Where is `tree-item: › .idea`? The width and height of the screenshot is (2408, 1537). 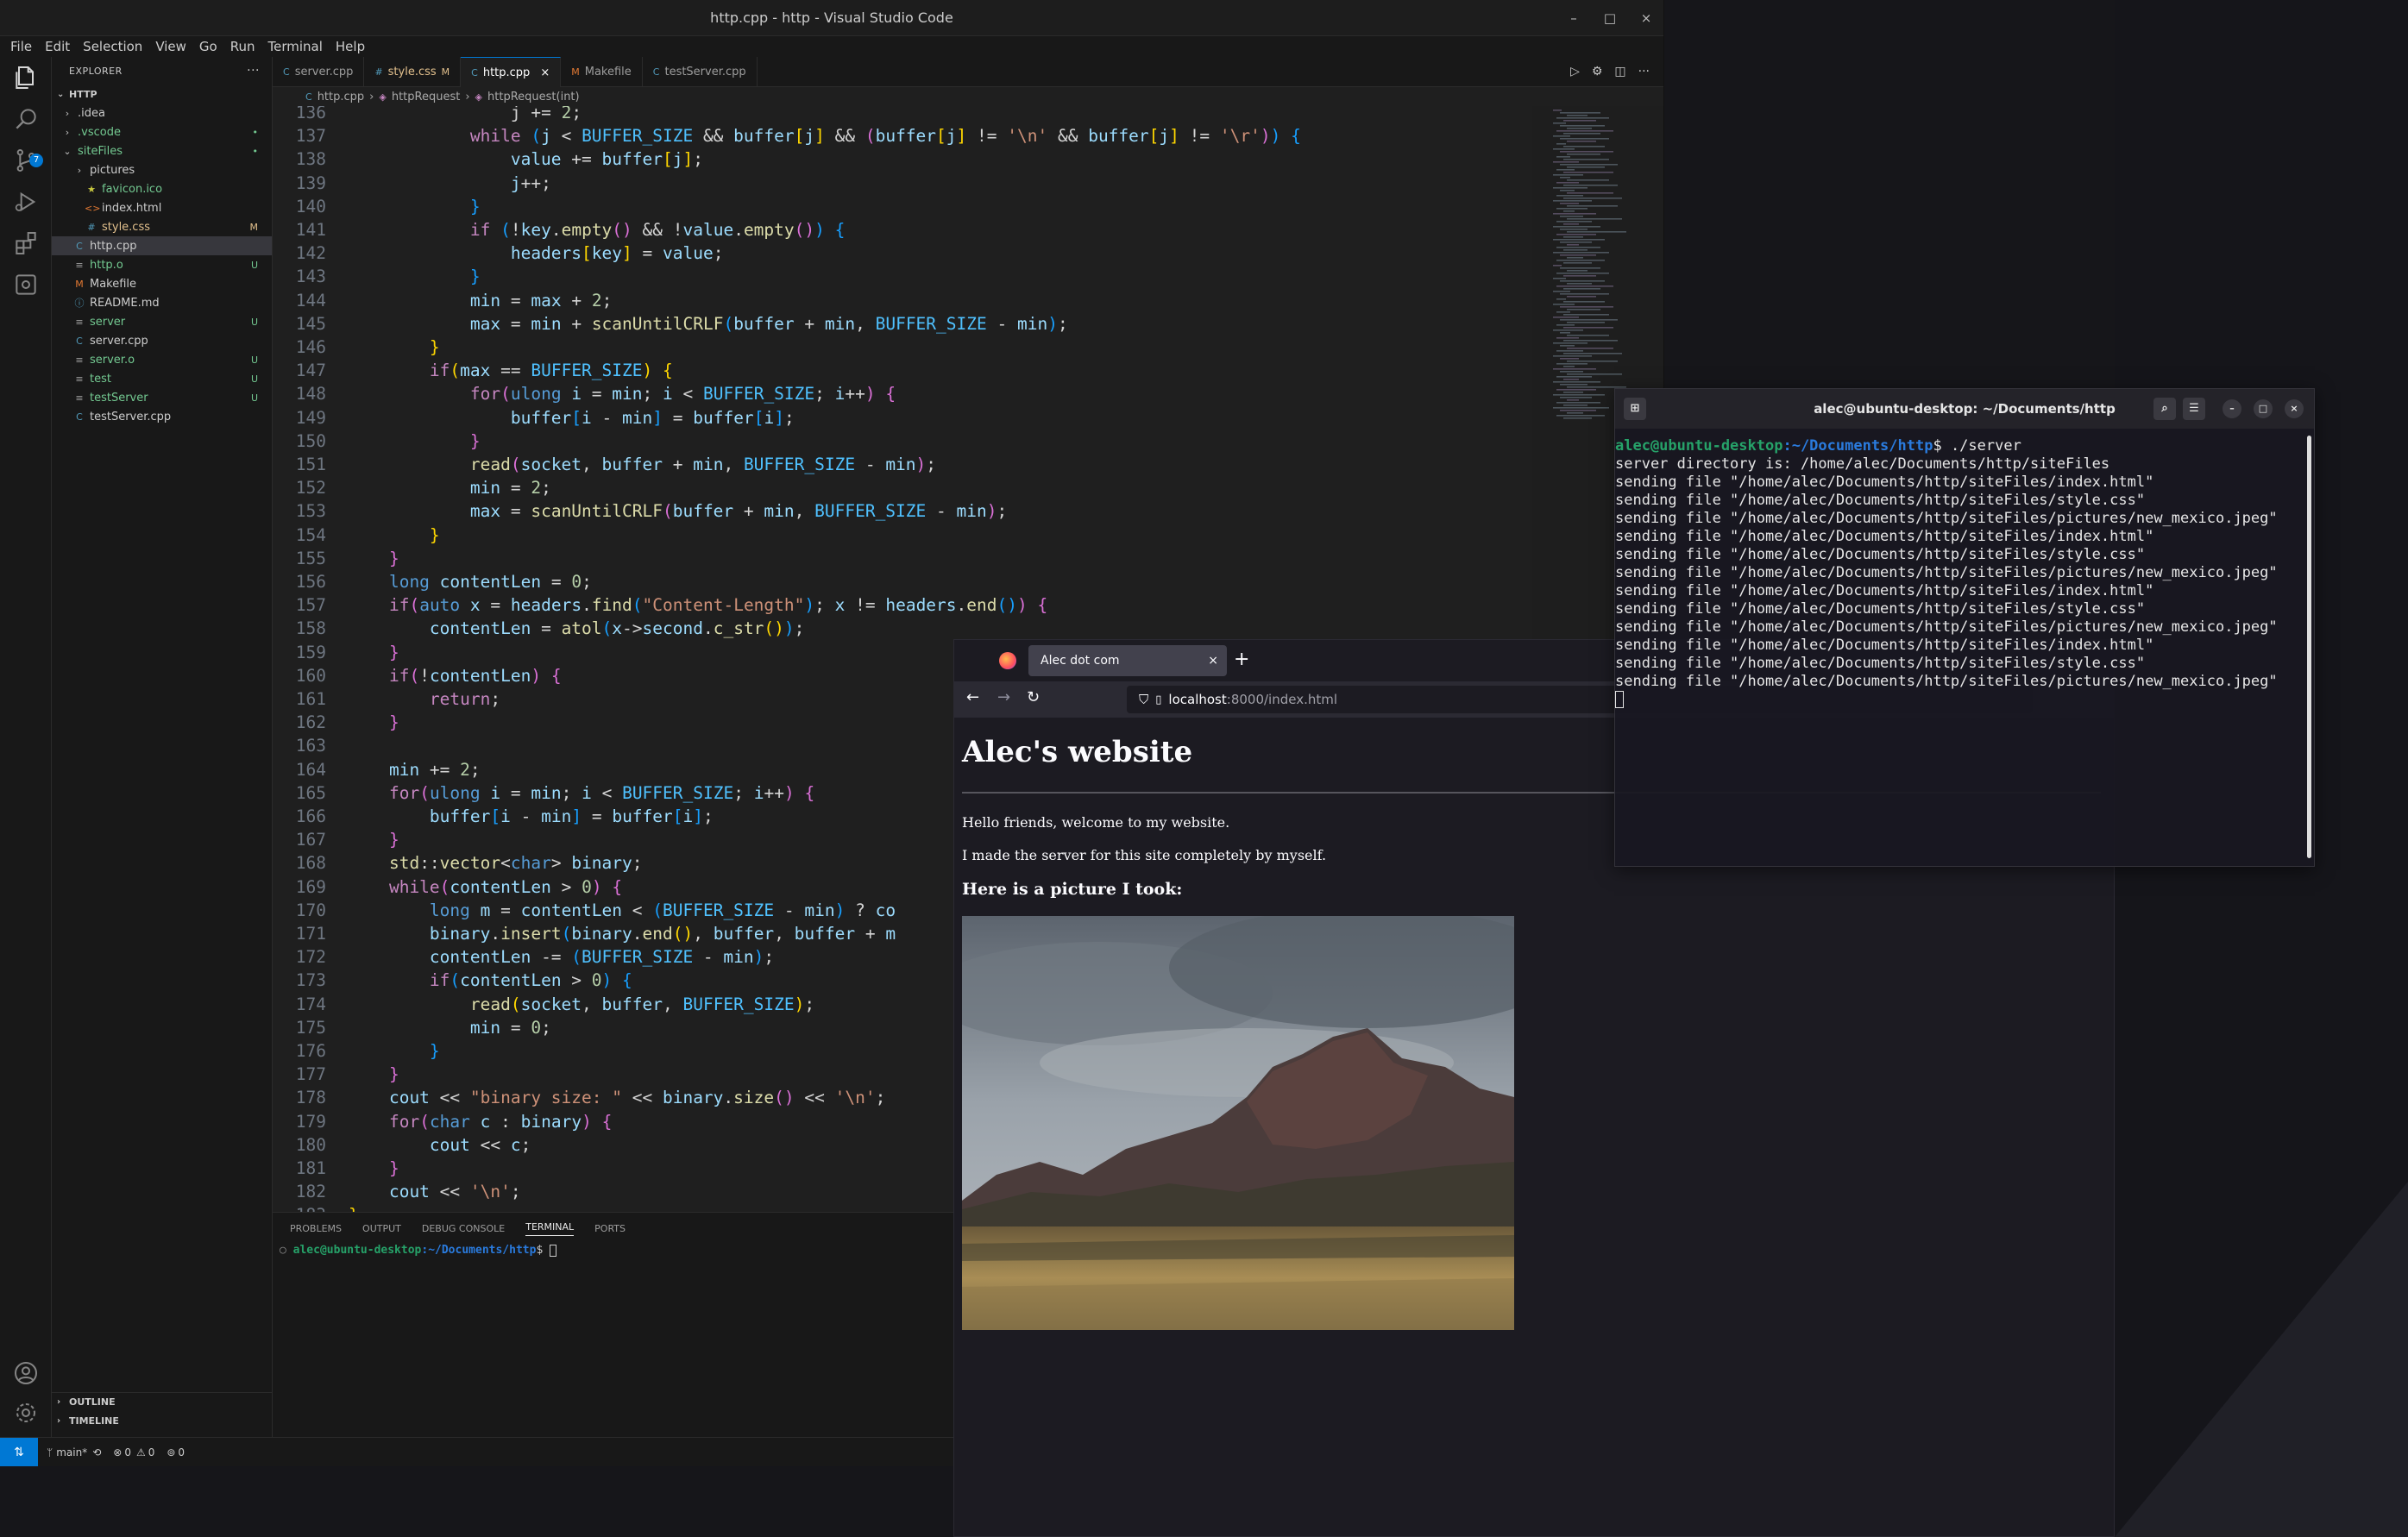 tree-item: › .idea is located at coordinates (162, 113).